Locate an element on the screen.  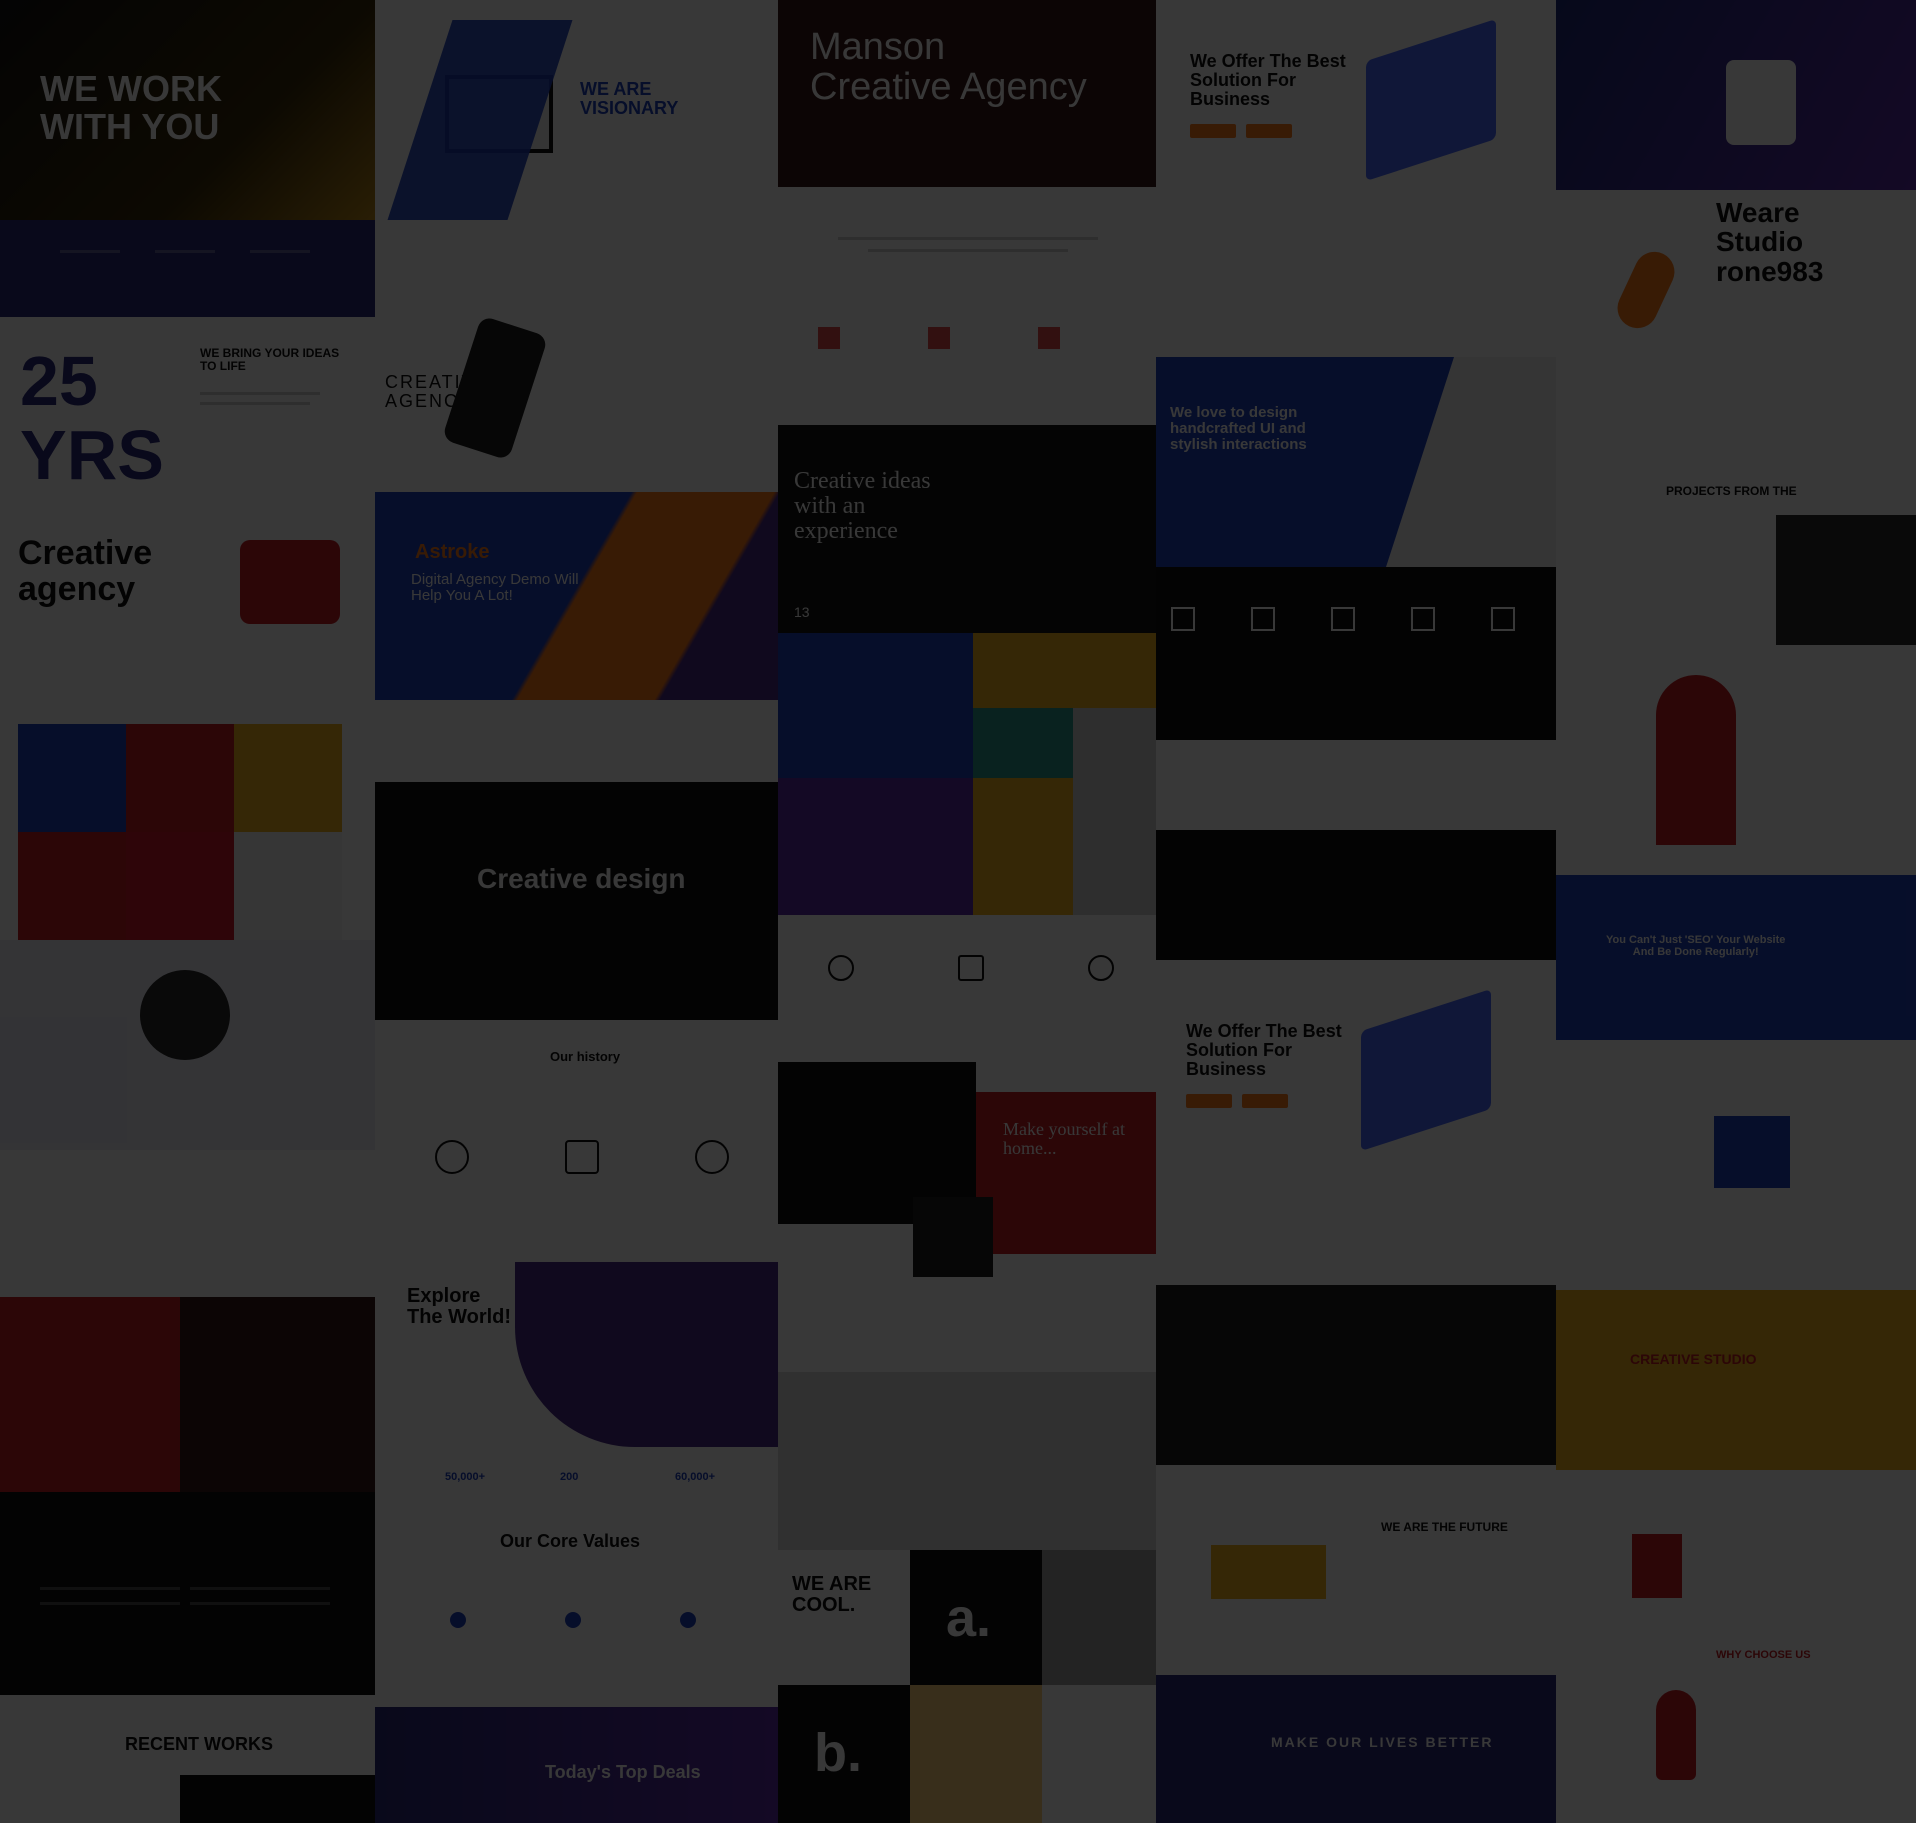
tile-isometric-grid is located at coordinates (967, 774).